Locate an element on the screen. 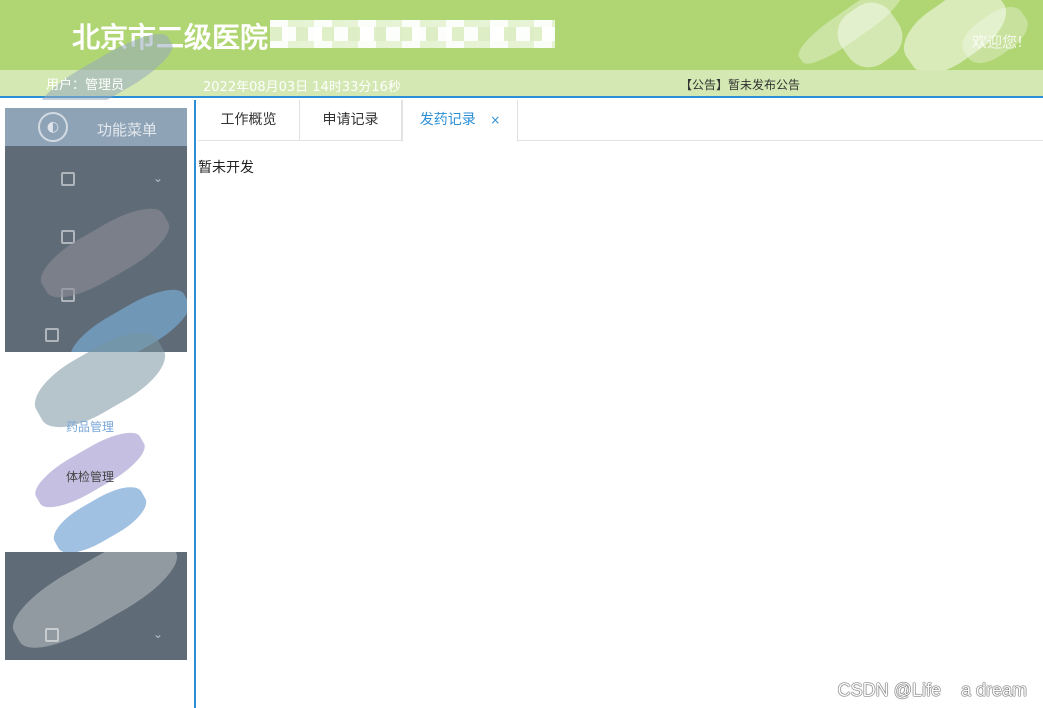 This screenshot has height=708, width=1043. current-datetime: 2022年08月03日 14时33分16秒 is located at coordinates (302, 87).